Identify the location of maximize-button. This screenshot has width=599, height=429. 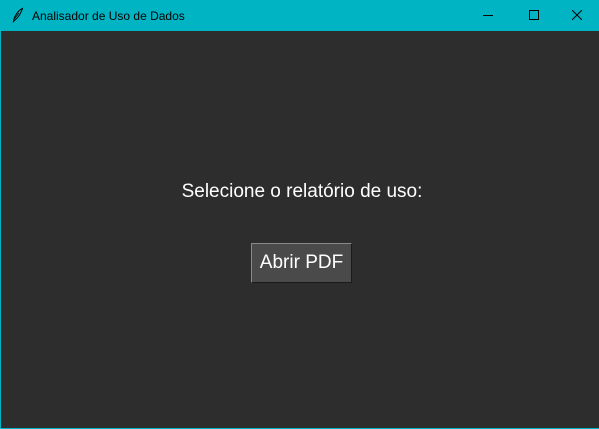
(534, 15).